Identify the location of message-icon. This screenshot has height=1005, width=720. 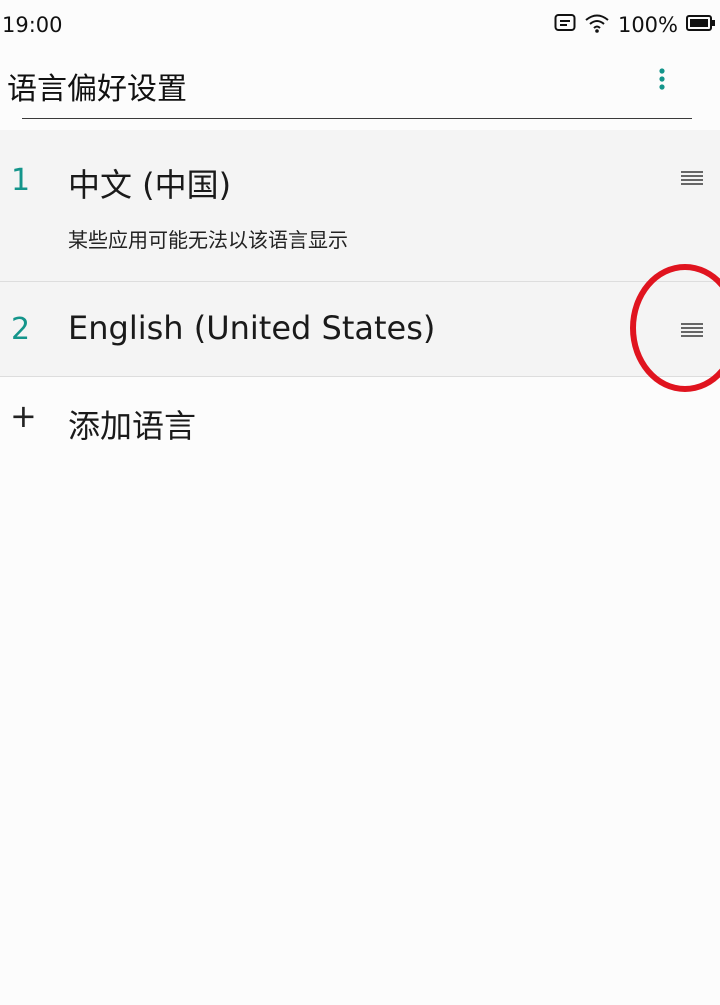
(565, 25).